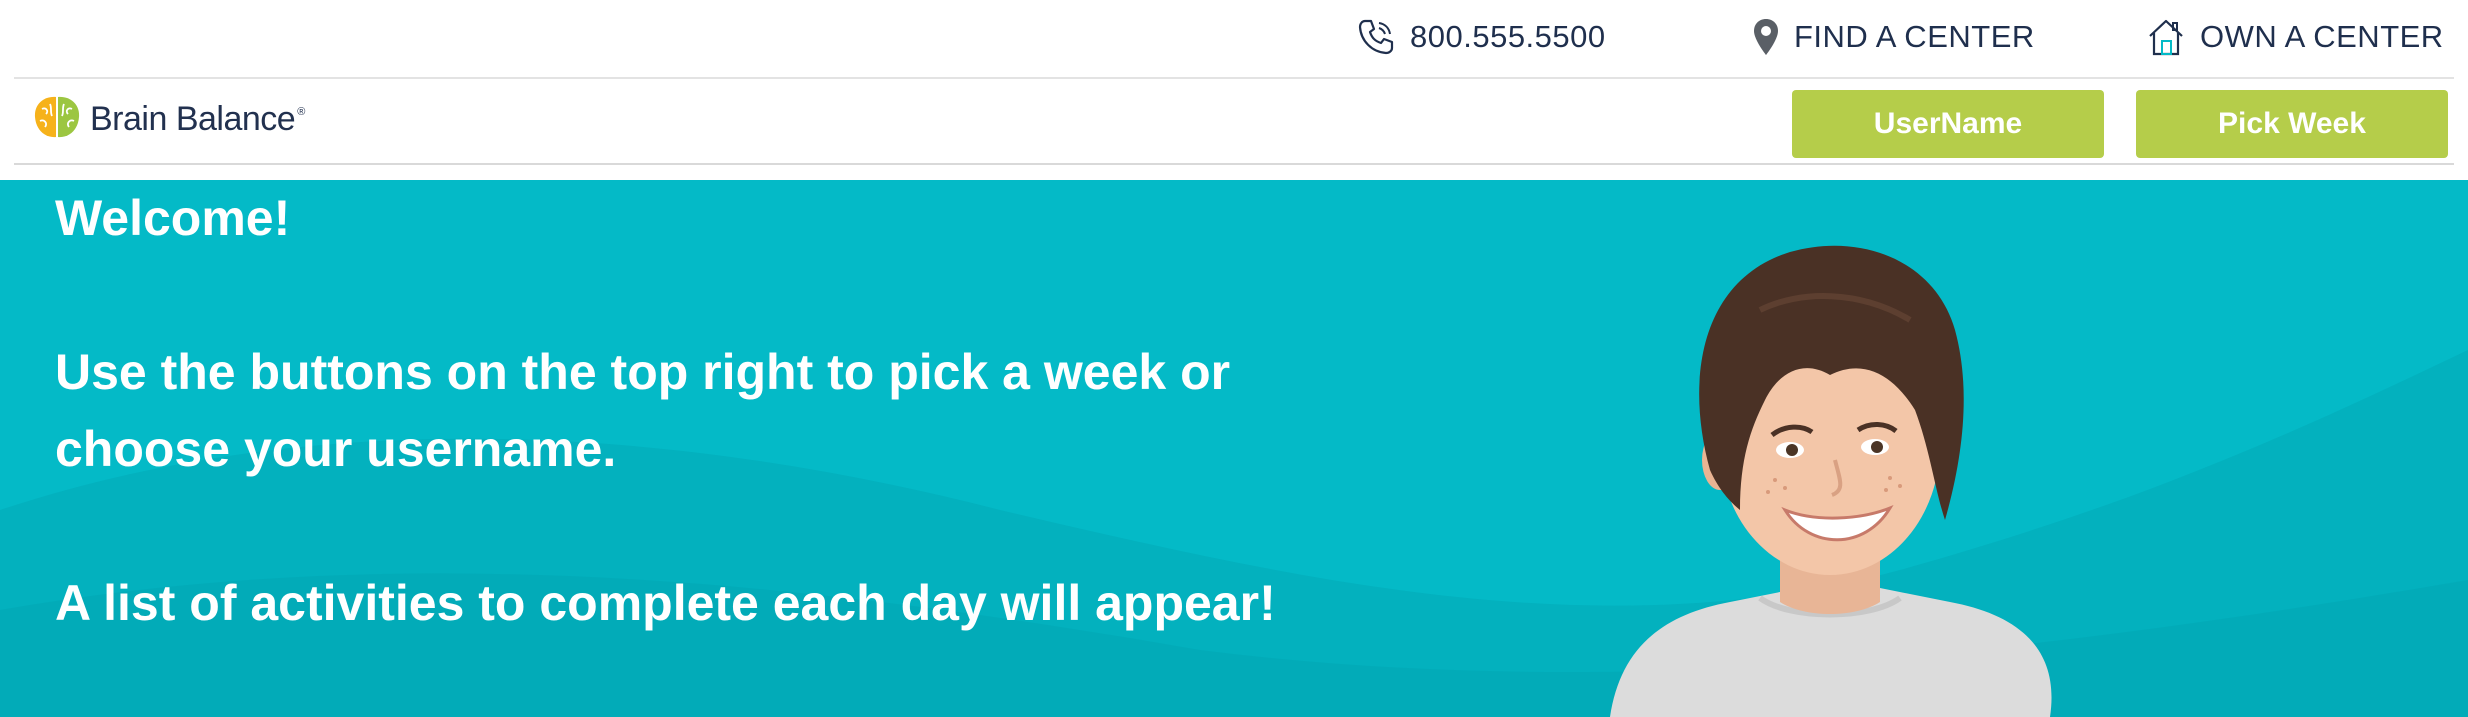 This screenshot has height=717, width=2468. Describe the element at coordinates (2322, 36) in the screenshot. I see `own-a-center-label: OWN A CENTER` at that location.